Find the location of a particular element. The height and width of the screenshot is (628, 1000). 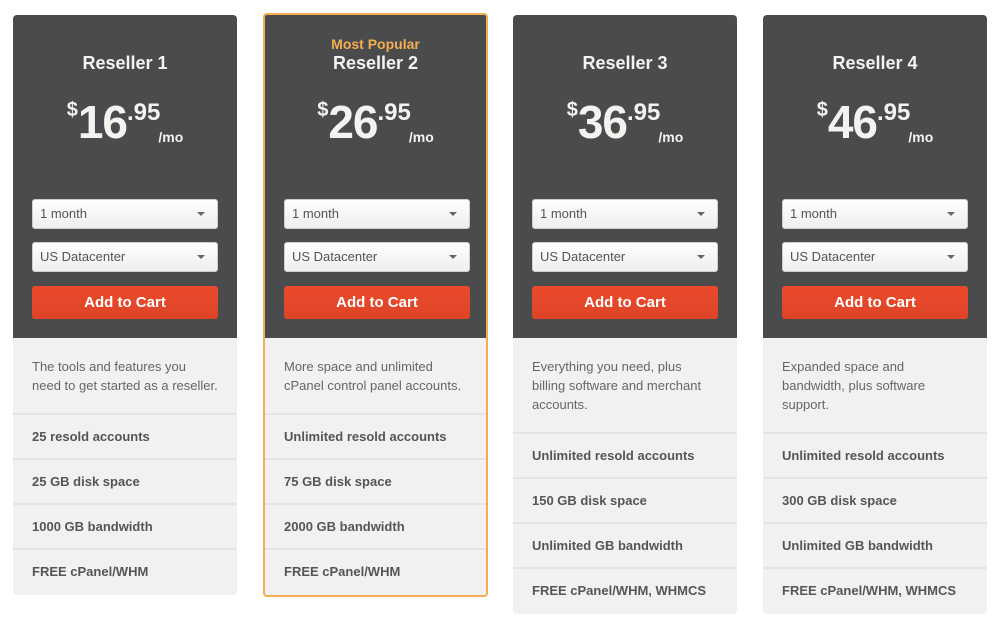

plan-price: $46.95/mo is located at coordinates (875, 122).